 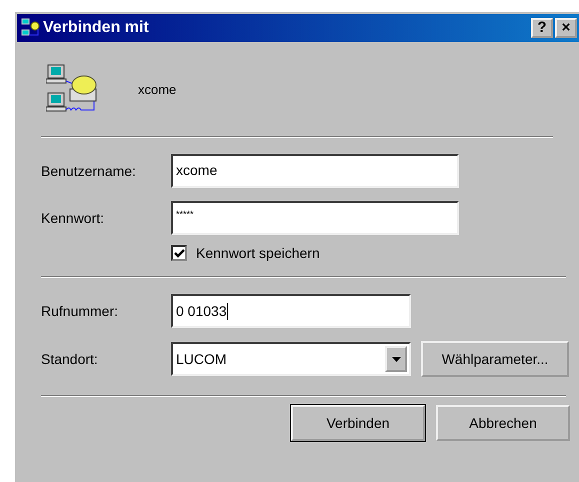 What do you see at coordinates (157, 89) in the screenshot?
I see `connection-name: xcome` at bounding box center [157, 89].